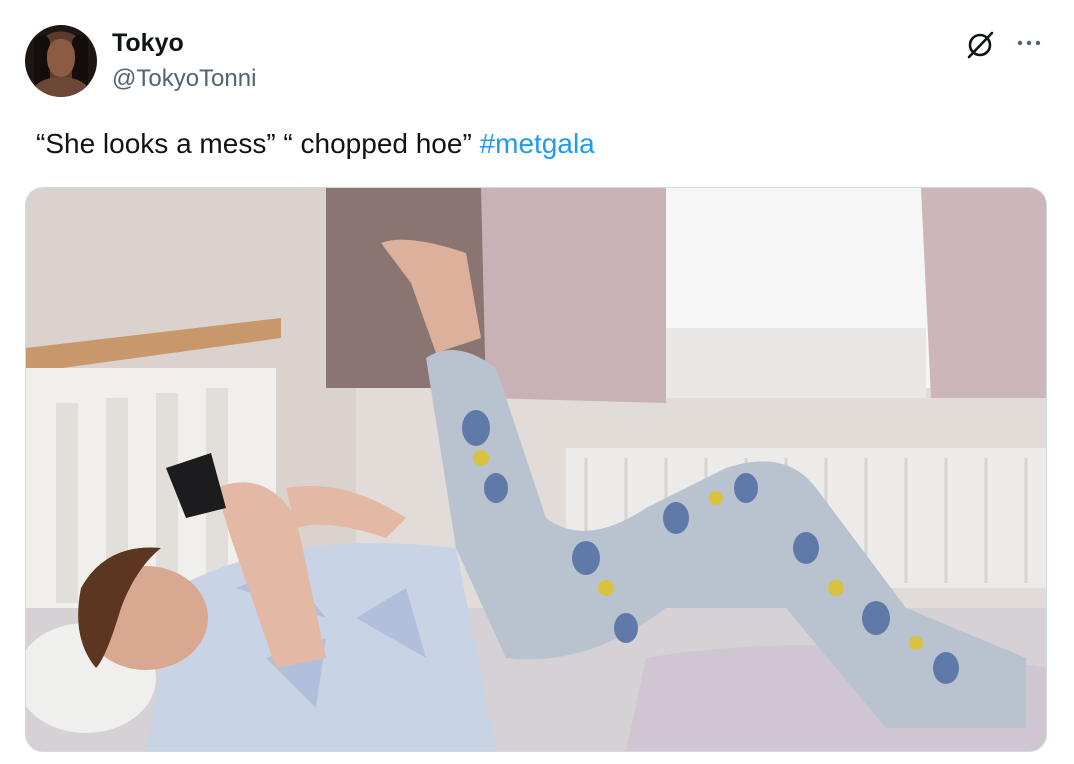 The height and width of the screenshot is (764, 1074). What do you see at coordinates (258, 143) in the screenshot?
I see `tweet-text-body: “She looks a mess” “ chopped hoe”` at bounding box center [258, 143].